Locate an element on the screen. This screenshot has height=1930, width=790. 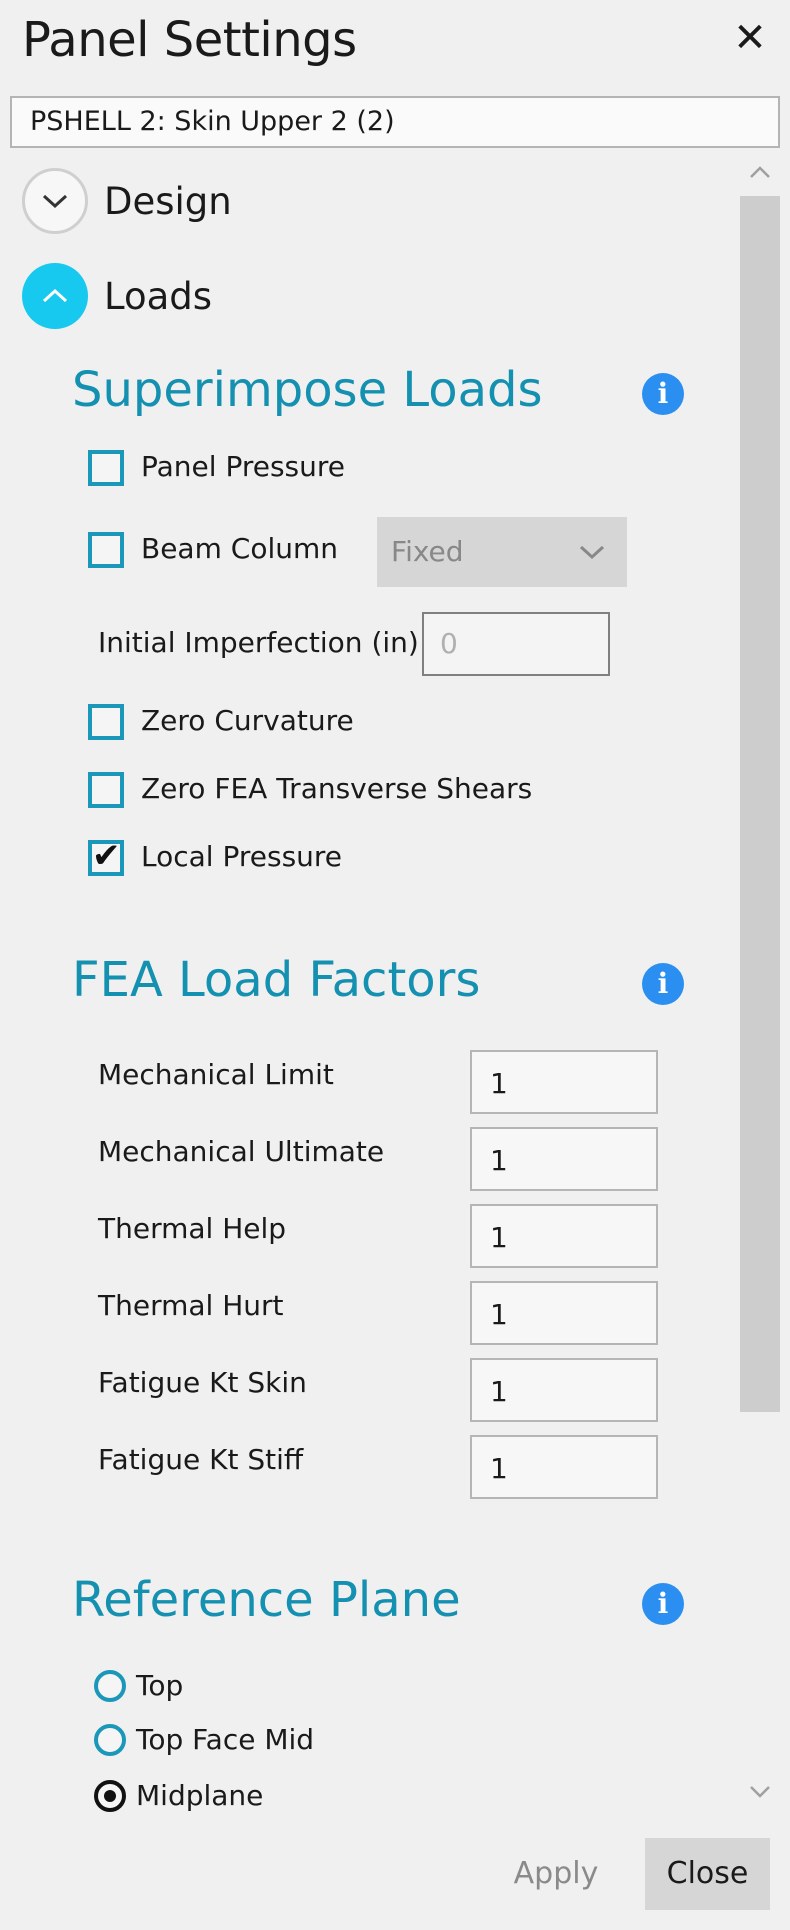
initial-imperfection-input: 0 is located at coordinates (516, 644).